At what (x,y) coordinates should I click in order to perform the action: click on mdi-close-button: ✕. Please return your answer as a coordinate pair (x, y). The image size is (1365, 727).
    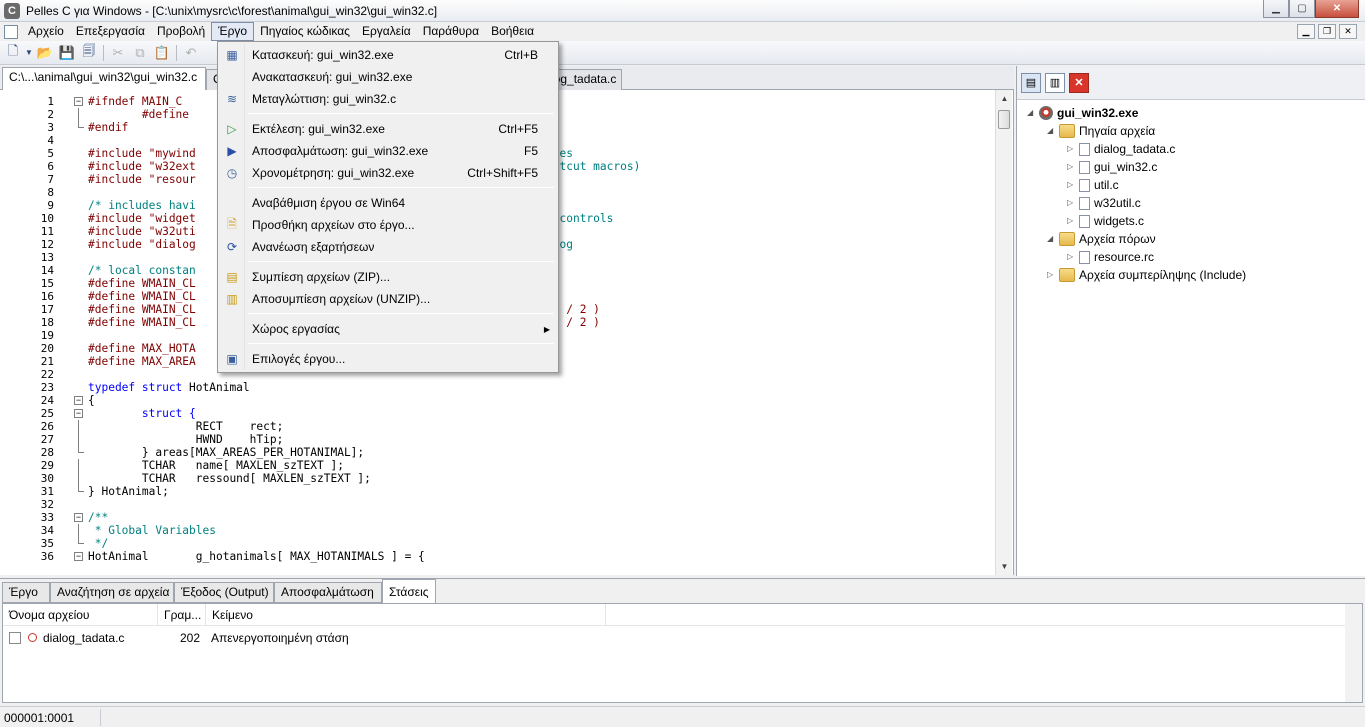
    Looking at the image, I should click on (1348, 31).